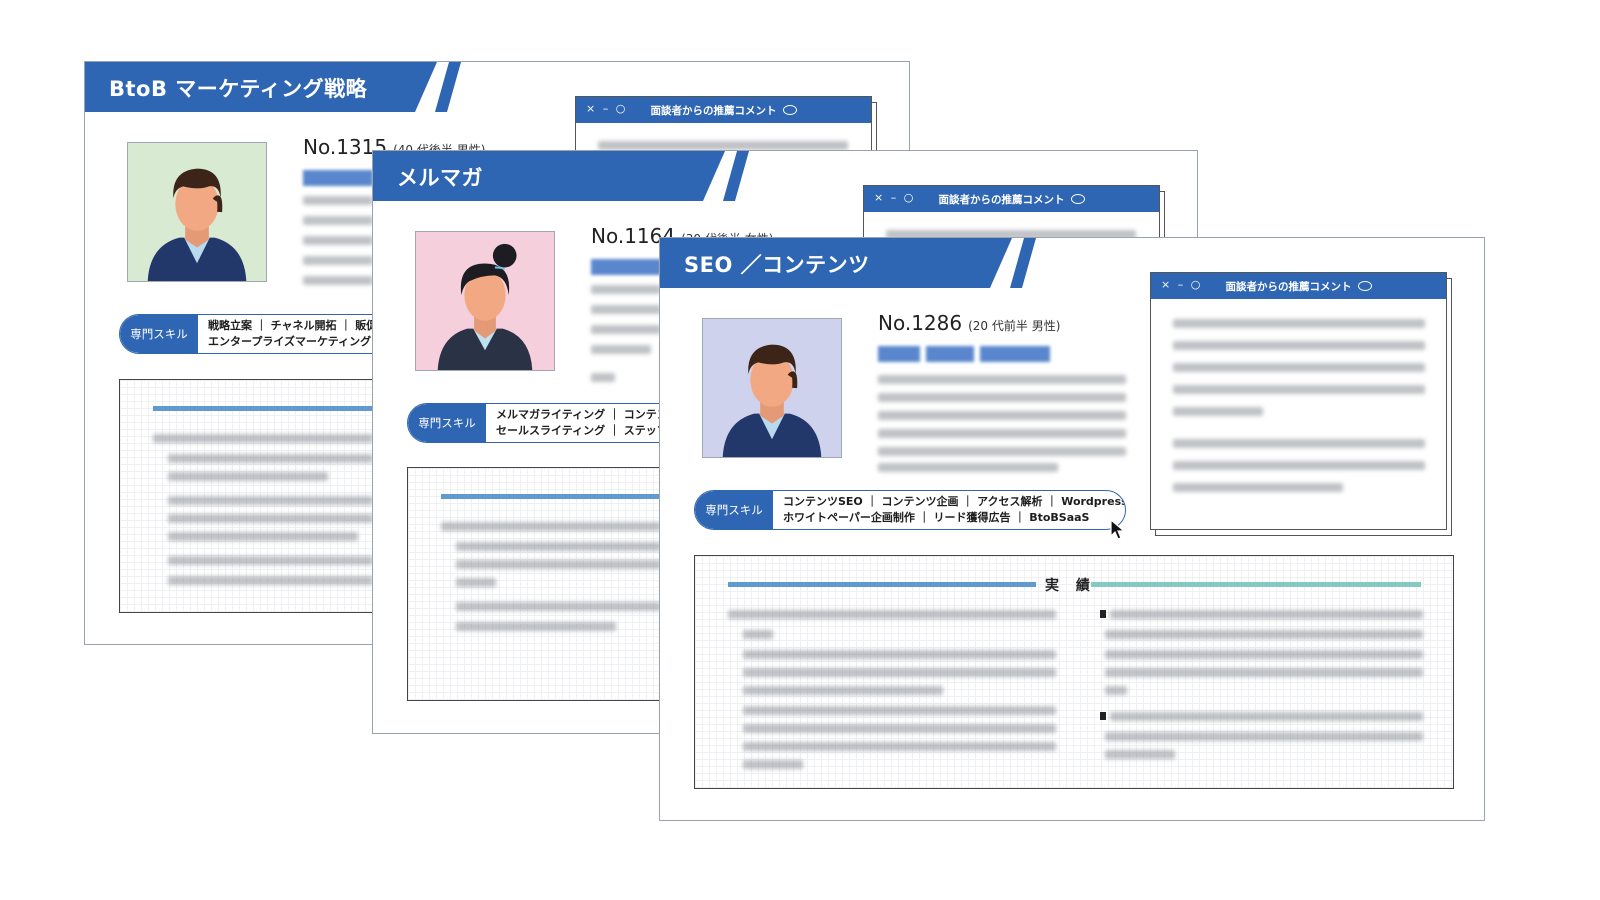 This screenshot has width=1600, height=900. I want to click on card-title: SEO ／コンテンツ, so click(777, 265).